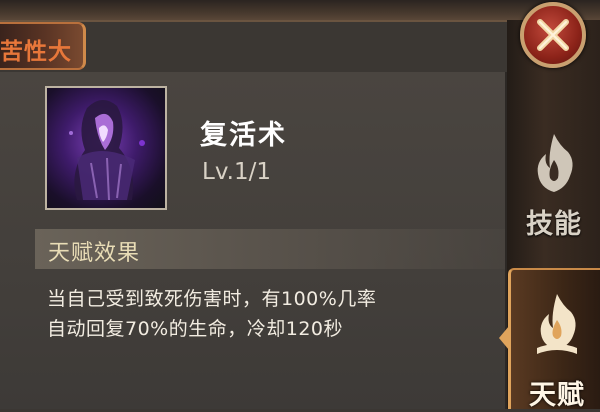  What do you see at coordinates (557, 395) in the screenshot?
I see `tab-talent-label: 天赋` at bounding box center [557, 395].